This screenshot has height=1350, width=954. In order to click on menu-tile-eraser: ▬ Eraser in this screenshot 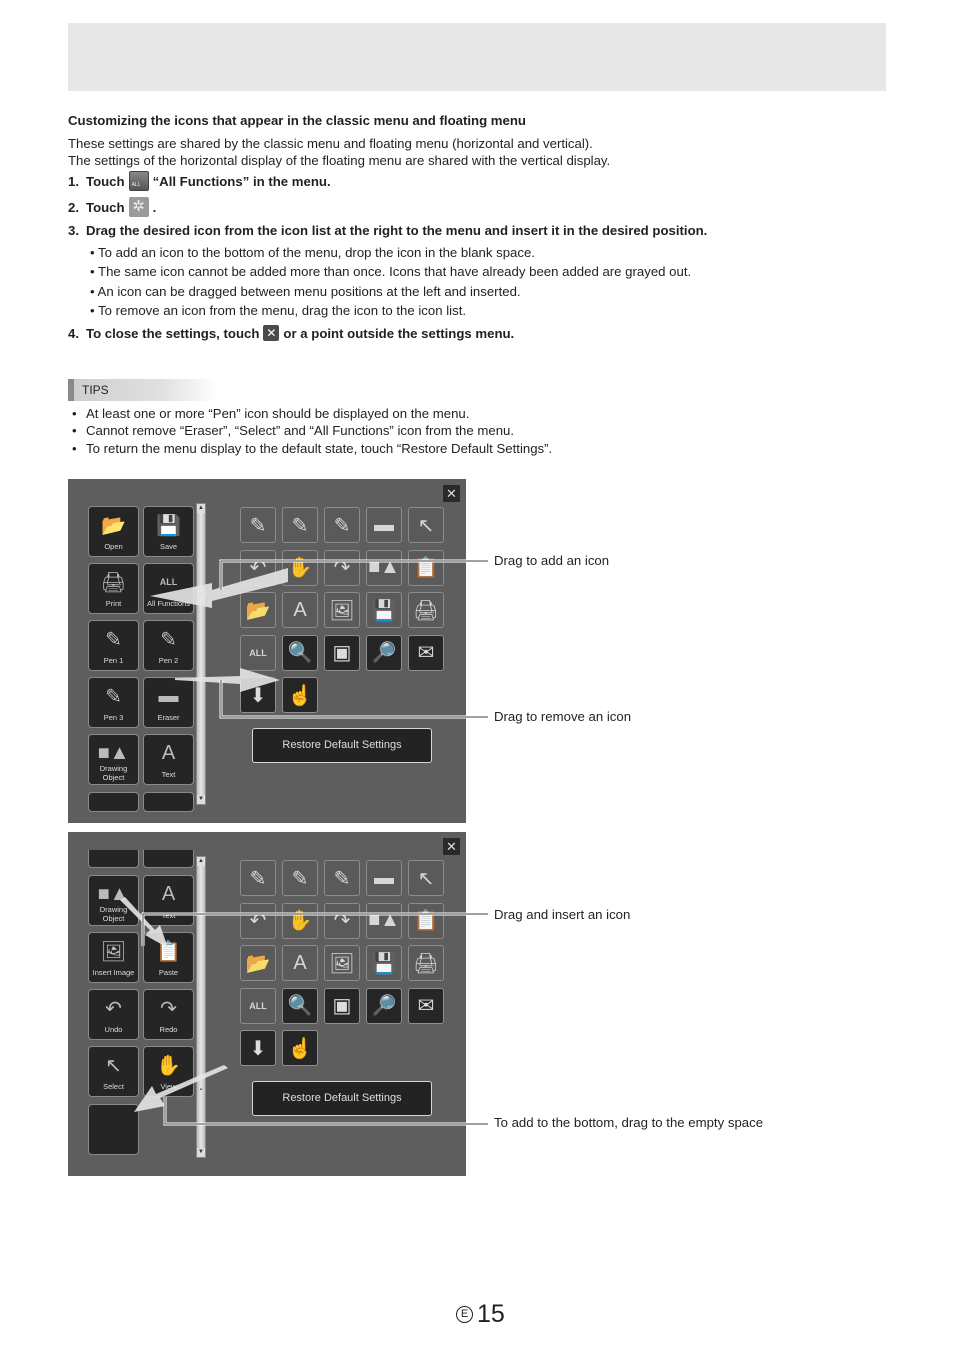, I will do `click(168, 702)`.